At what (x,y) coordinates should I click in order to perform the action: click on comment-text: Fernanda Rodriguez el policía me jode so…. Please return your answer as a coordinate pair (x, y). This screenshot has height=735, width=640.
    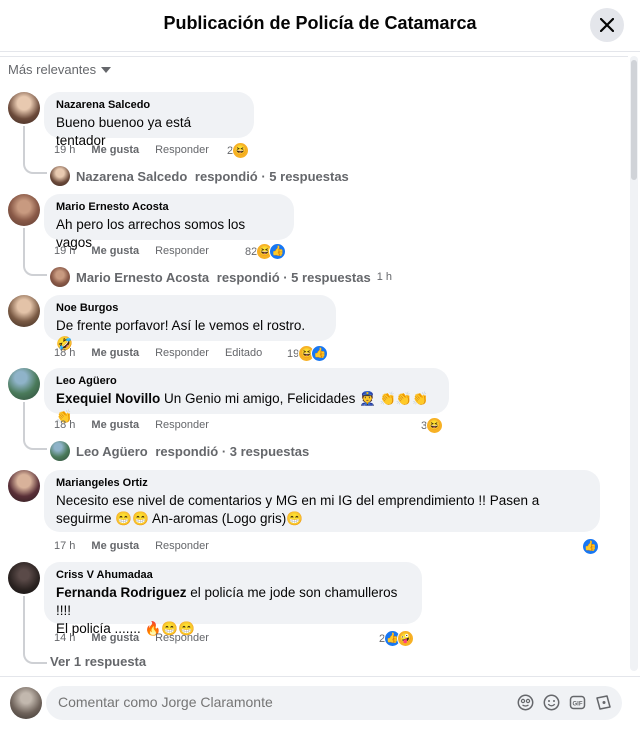
    Looking at the image, I should click on (227, 601).